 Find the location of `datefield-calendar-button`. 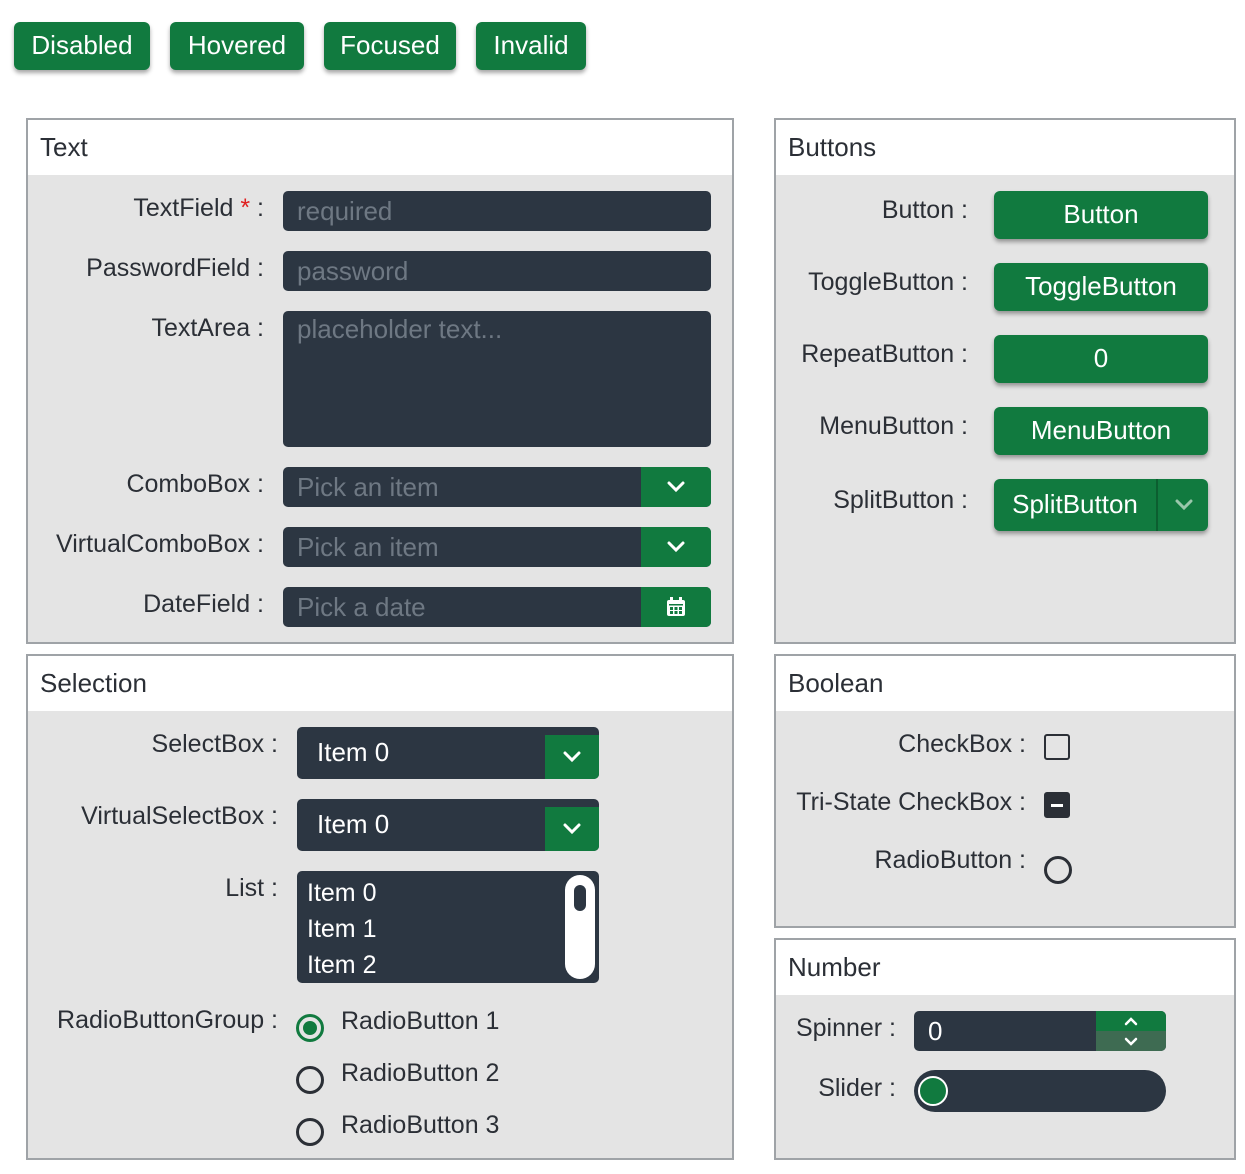

datefield-calendar-button is located at coordinates (676, 607).